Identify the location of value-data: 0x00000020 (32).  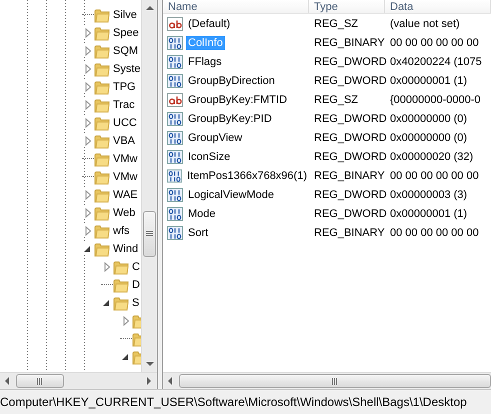
(431, 156).